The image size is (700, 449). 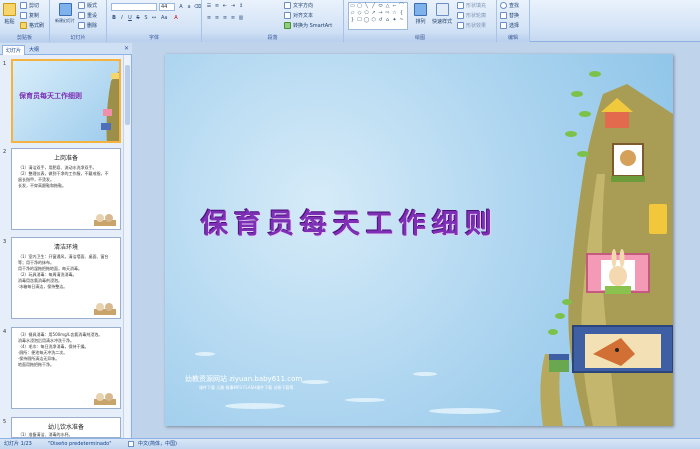 What do you see at coordinates (78, 38) in the screenshot?
I see `slides-group-label: 幻灯片` at bounding box center [78, 38].